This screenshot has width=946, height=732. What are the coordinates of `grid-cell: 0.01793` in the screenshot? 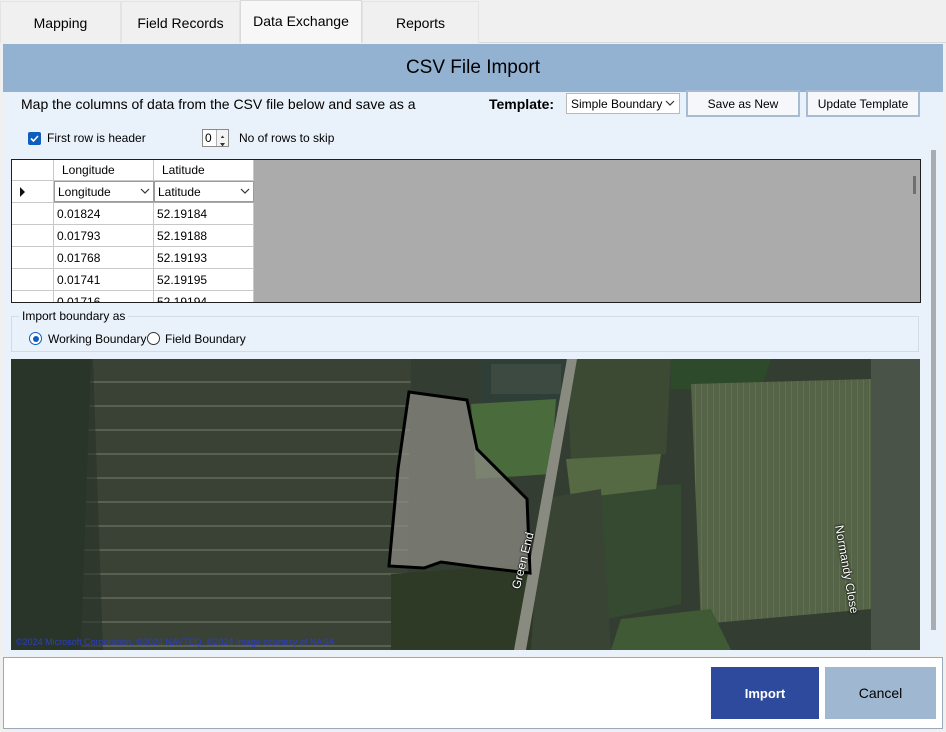 It's located at (104, 236).